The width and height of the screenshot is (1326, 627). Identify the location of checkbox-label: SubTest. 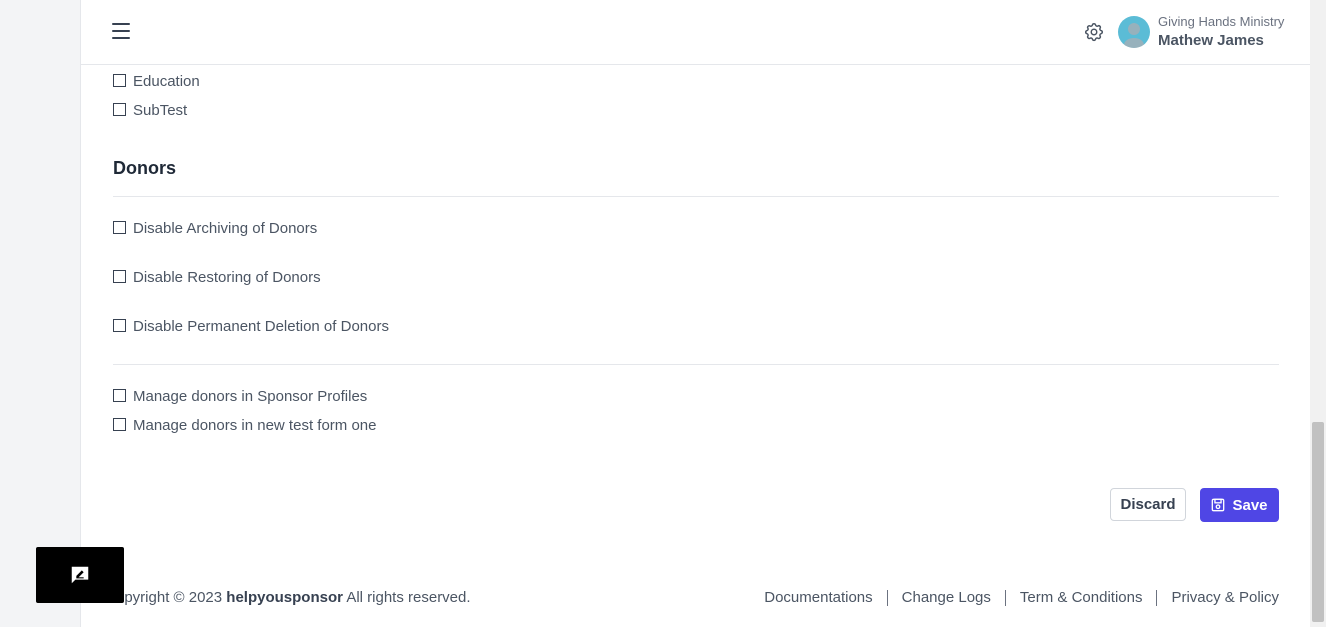
(160, 110).